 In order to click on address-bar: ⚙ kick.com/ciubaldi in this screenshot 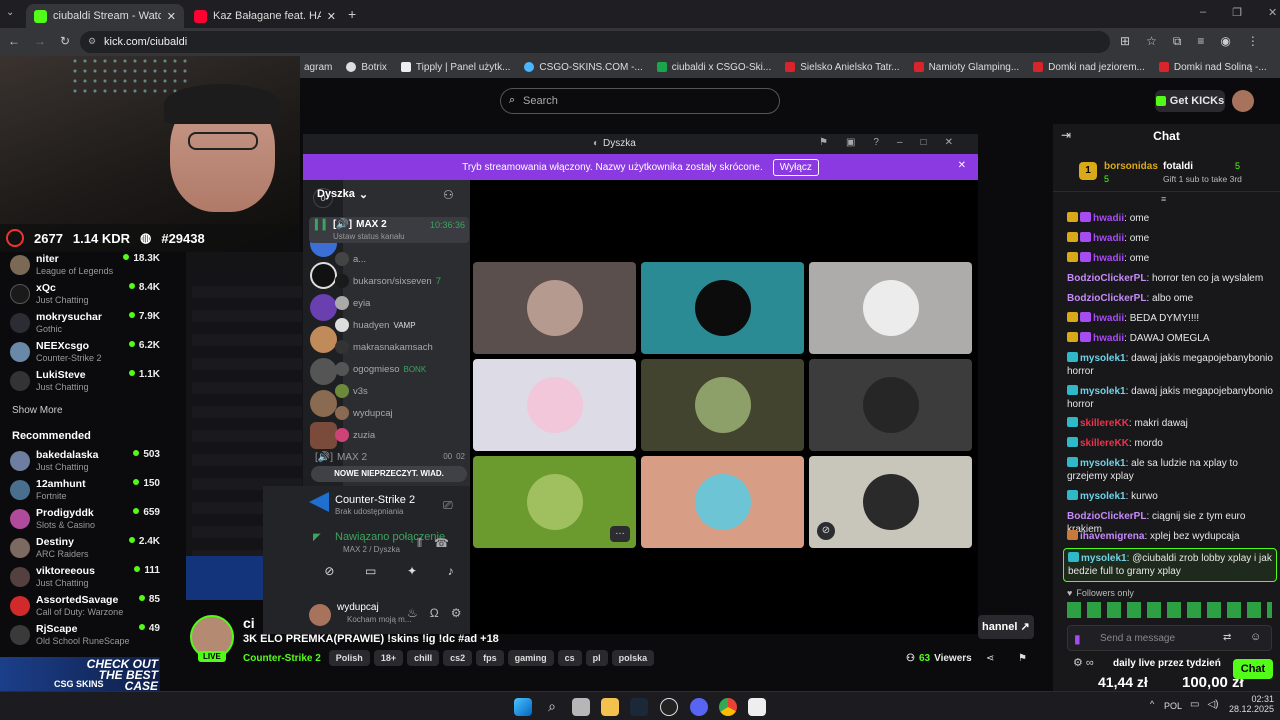, I will do `click(595, 42)`.